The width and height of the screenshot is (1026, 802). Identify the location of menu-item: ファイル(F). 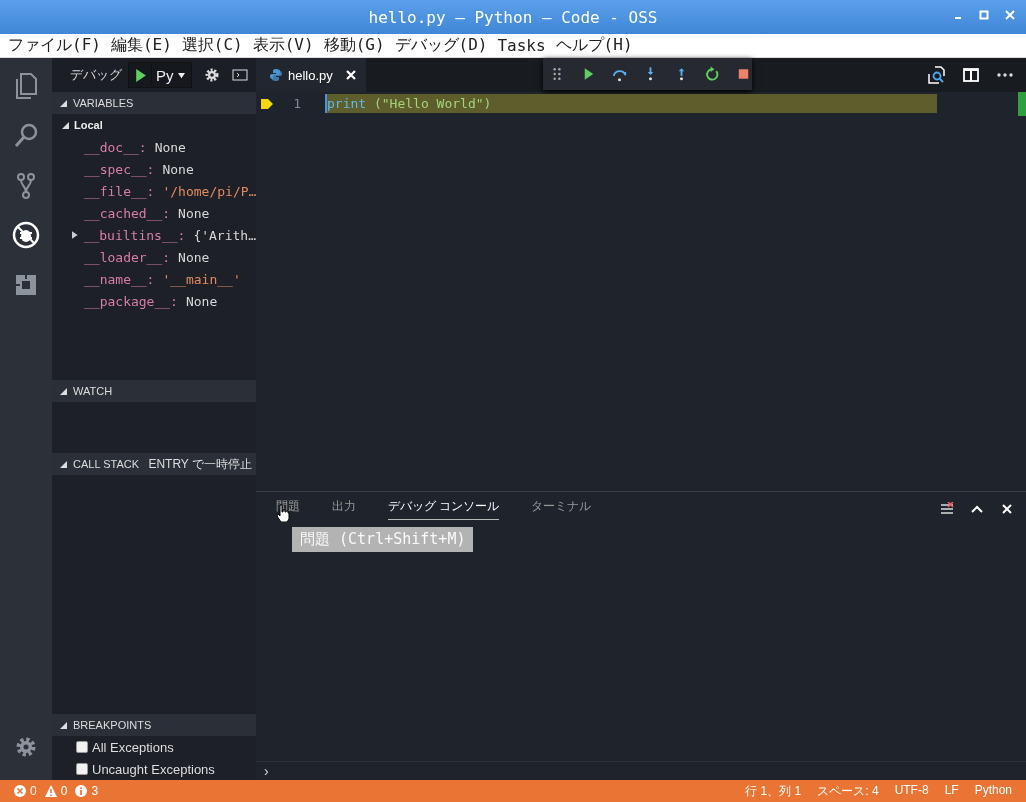
(54, 45).